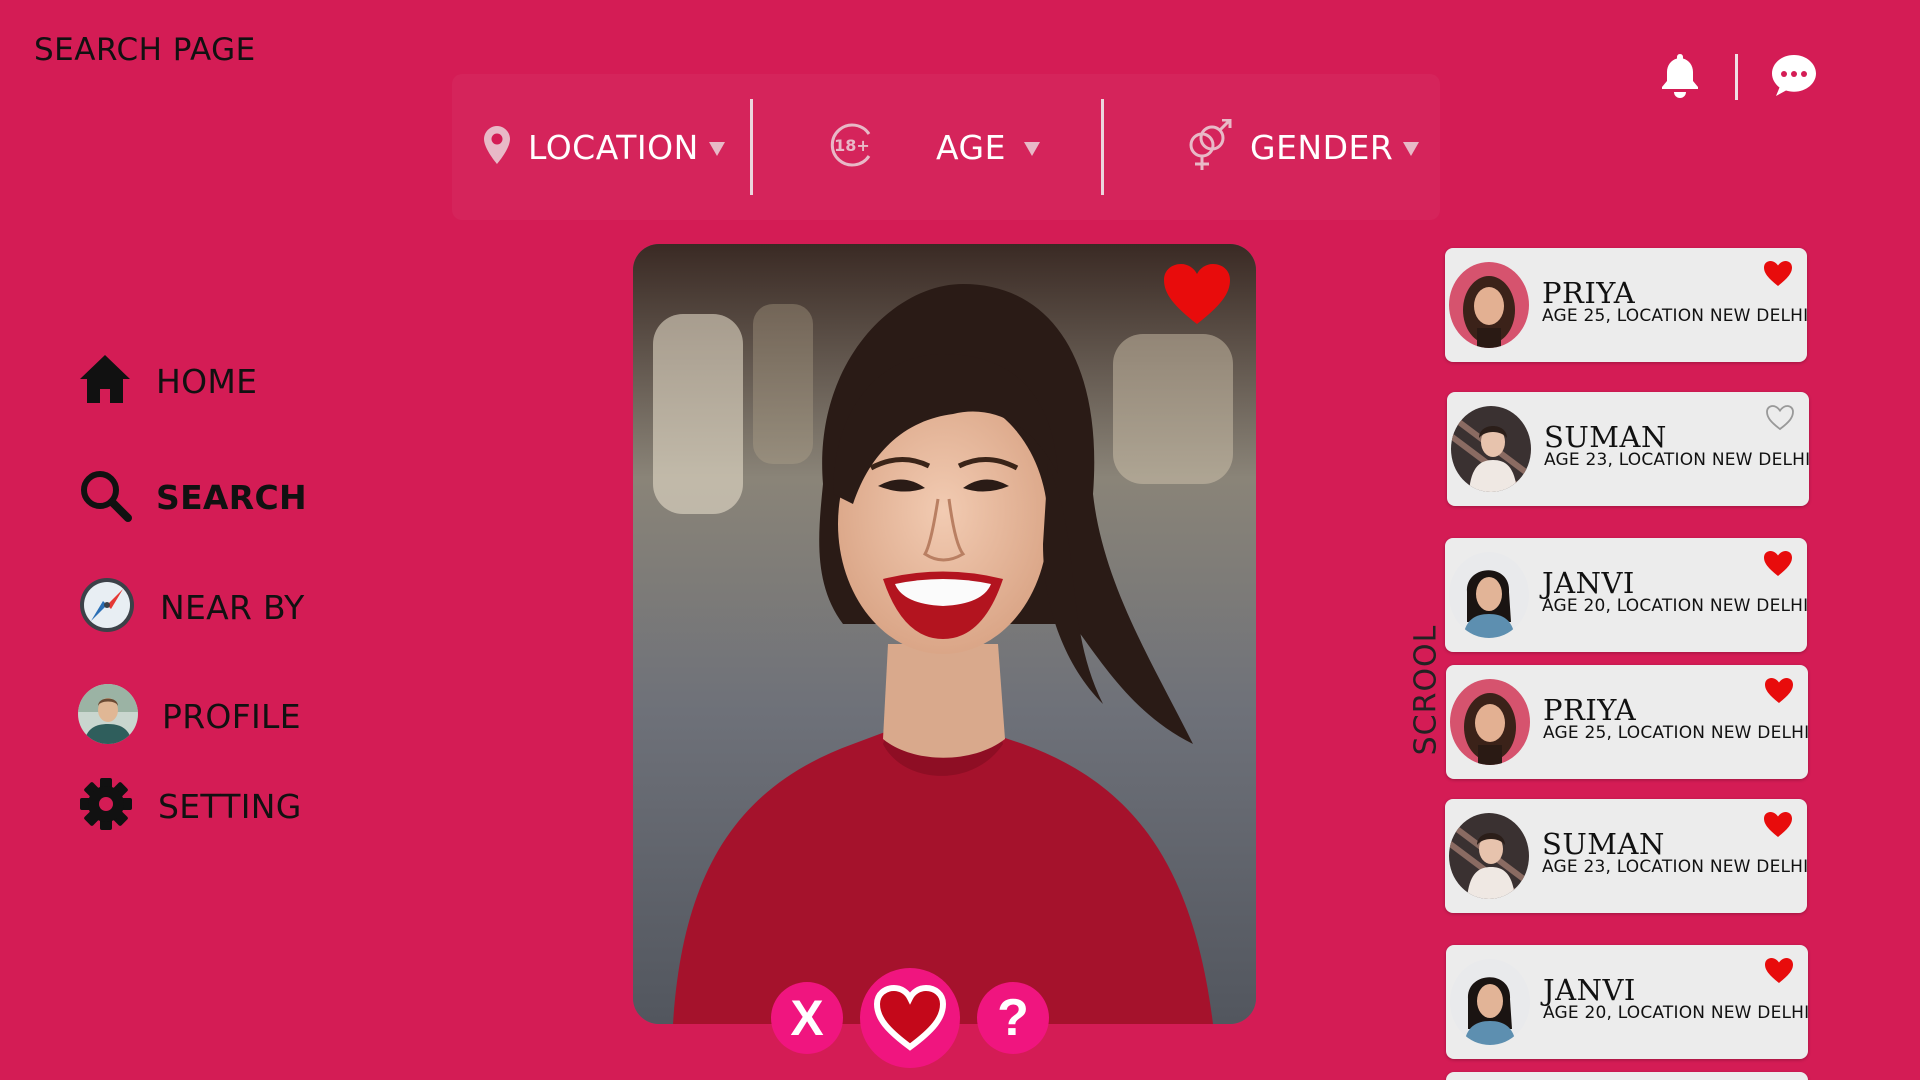 This screenshot has height=1080, width=1920. I want to click on scroll-label: SCROOL, so click(1426, 690).